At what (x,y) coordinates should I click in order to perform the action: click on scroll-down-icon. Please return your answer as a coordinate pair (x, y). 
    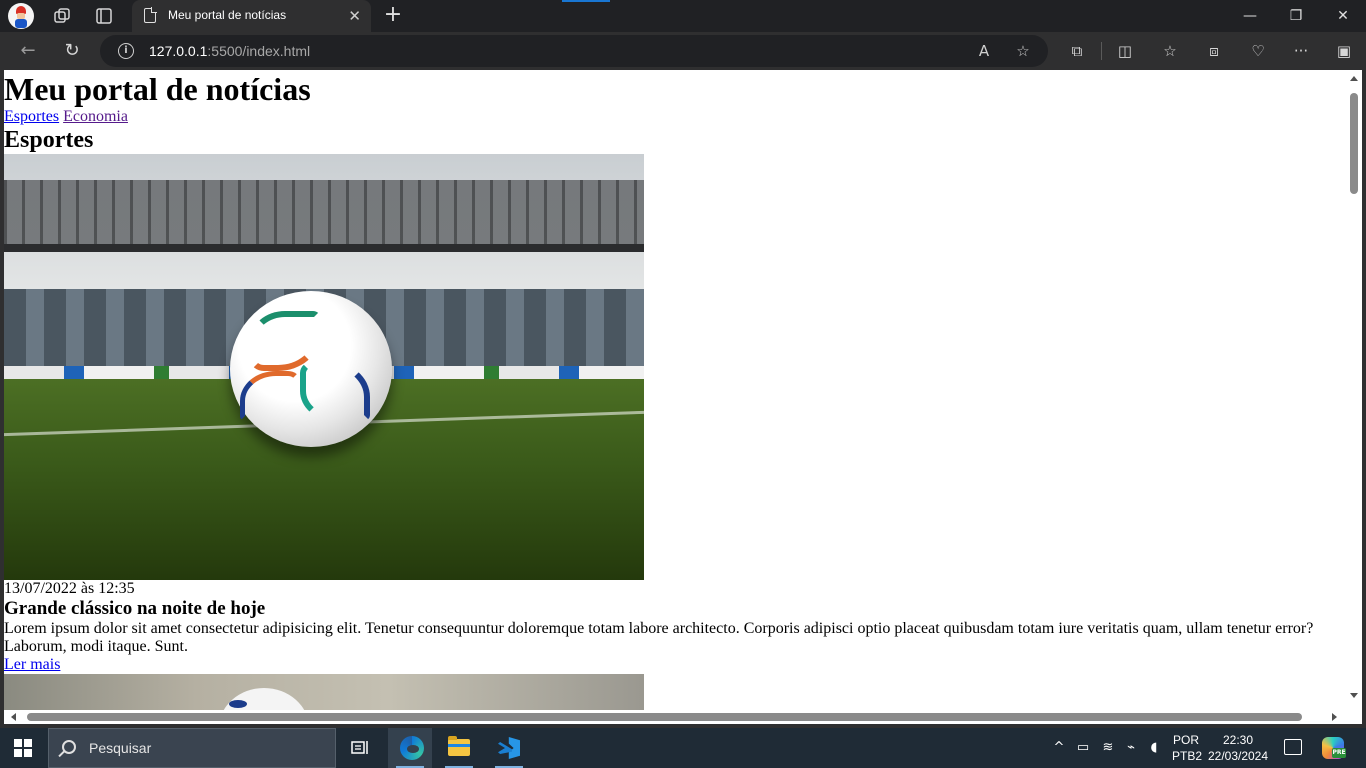
    Looking at the image, I should click on (1354, 695).